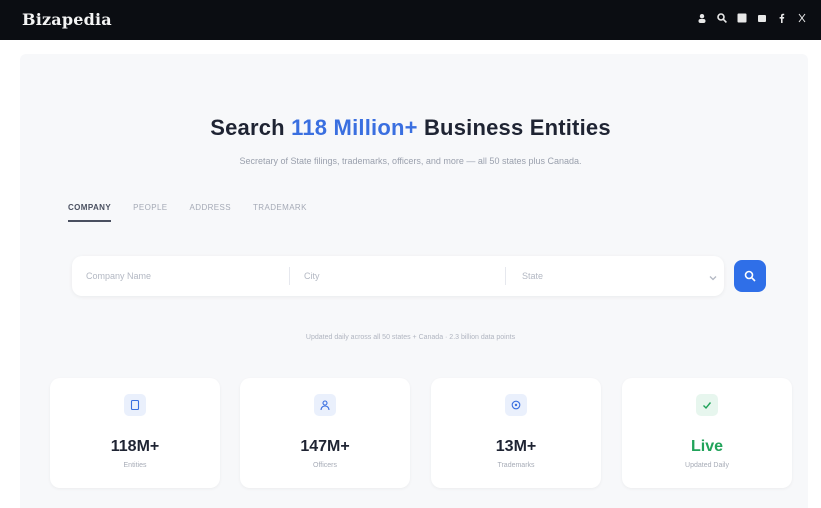 The width and height of the screenshot is (821, 508). Describe the element at coordinates (251, 127) in the screenshot. I see `title-prefix: Search` at that location.